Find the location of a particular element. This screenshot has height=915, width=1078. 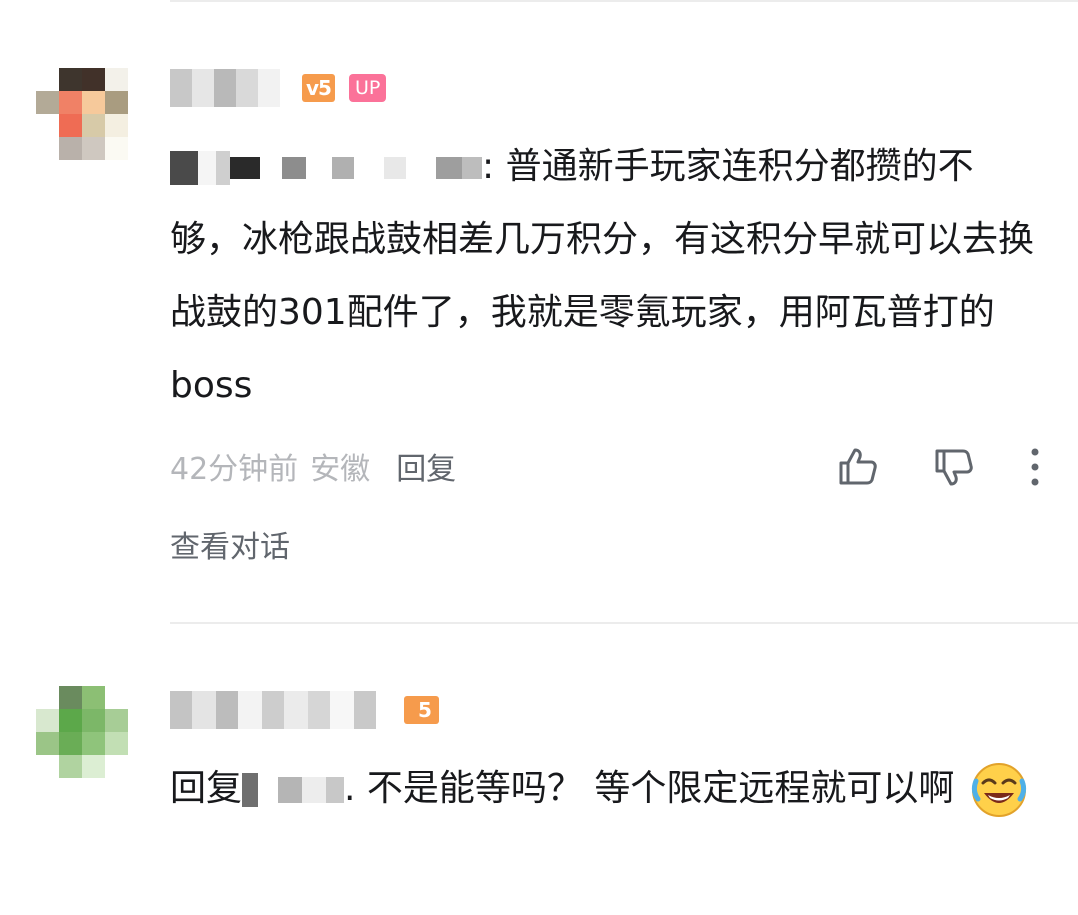

top-divider is located at coordinates (624, 1).